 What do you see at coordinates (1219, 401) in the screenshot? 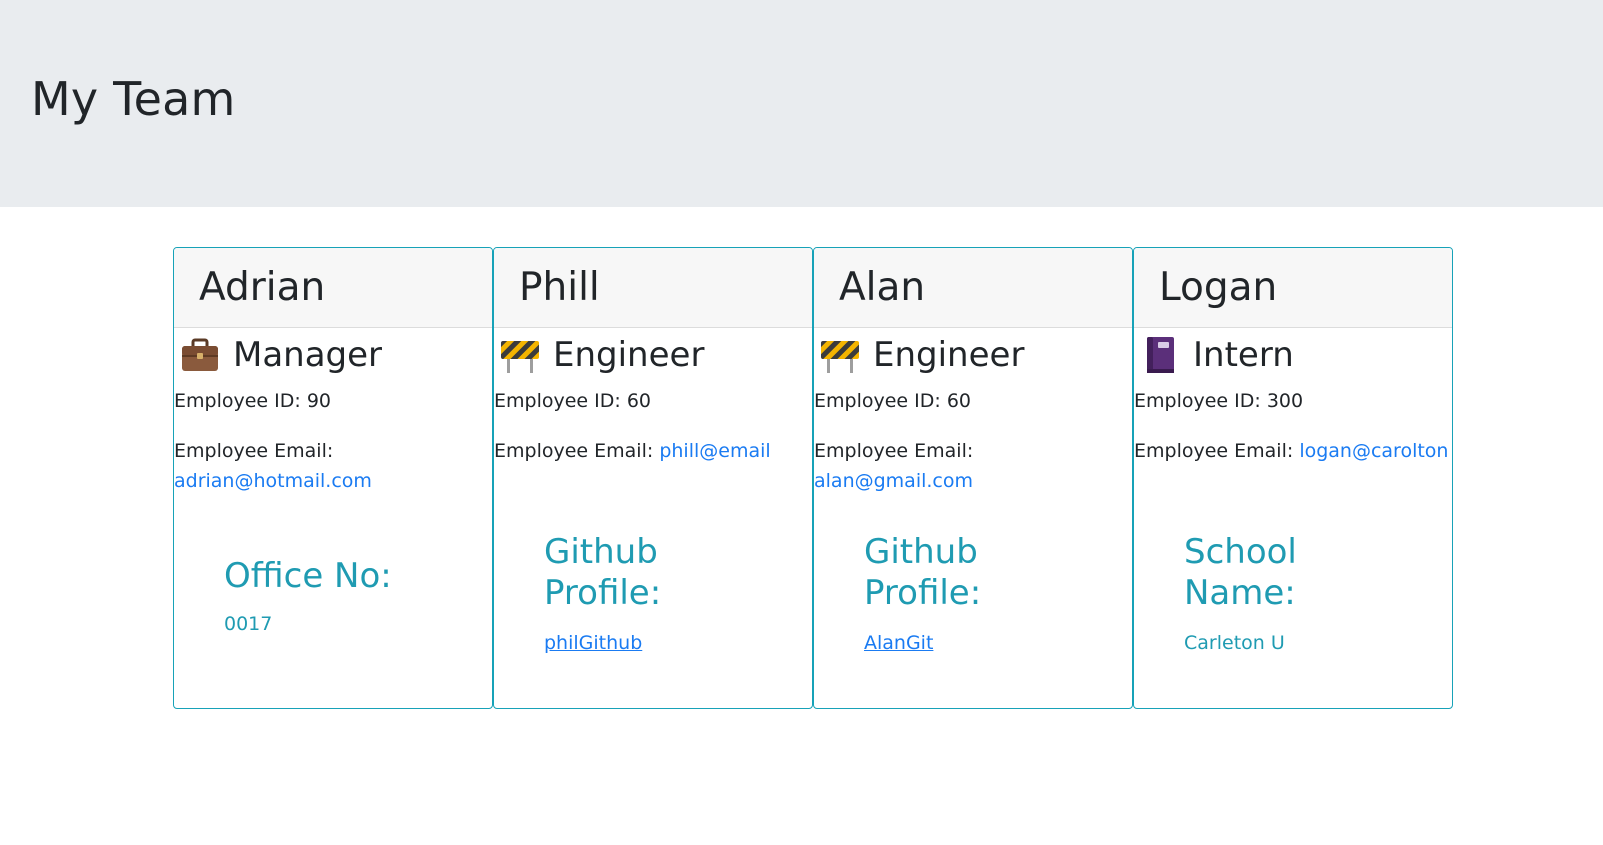
I see `employee-id: Employee ID: 300` at bounding box center [1219, 401].